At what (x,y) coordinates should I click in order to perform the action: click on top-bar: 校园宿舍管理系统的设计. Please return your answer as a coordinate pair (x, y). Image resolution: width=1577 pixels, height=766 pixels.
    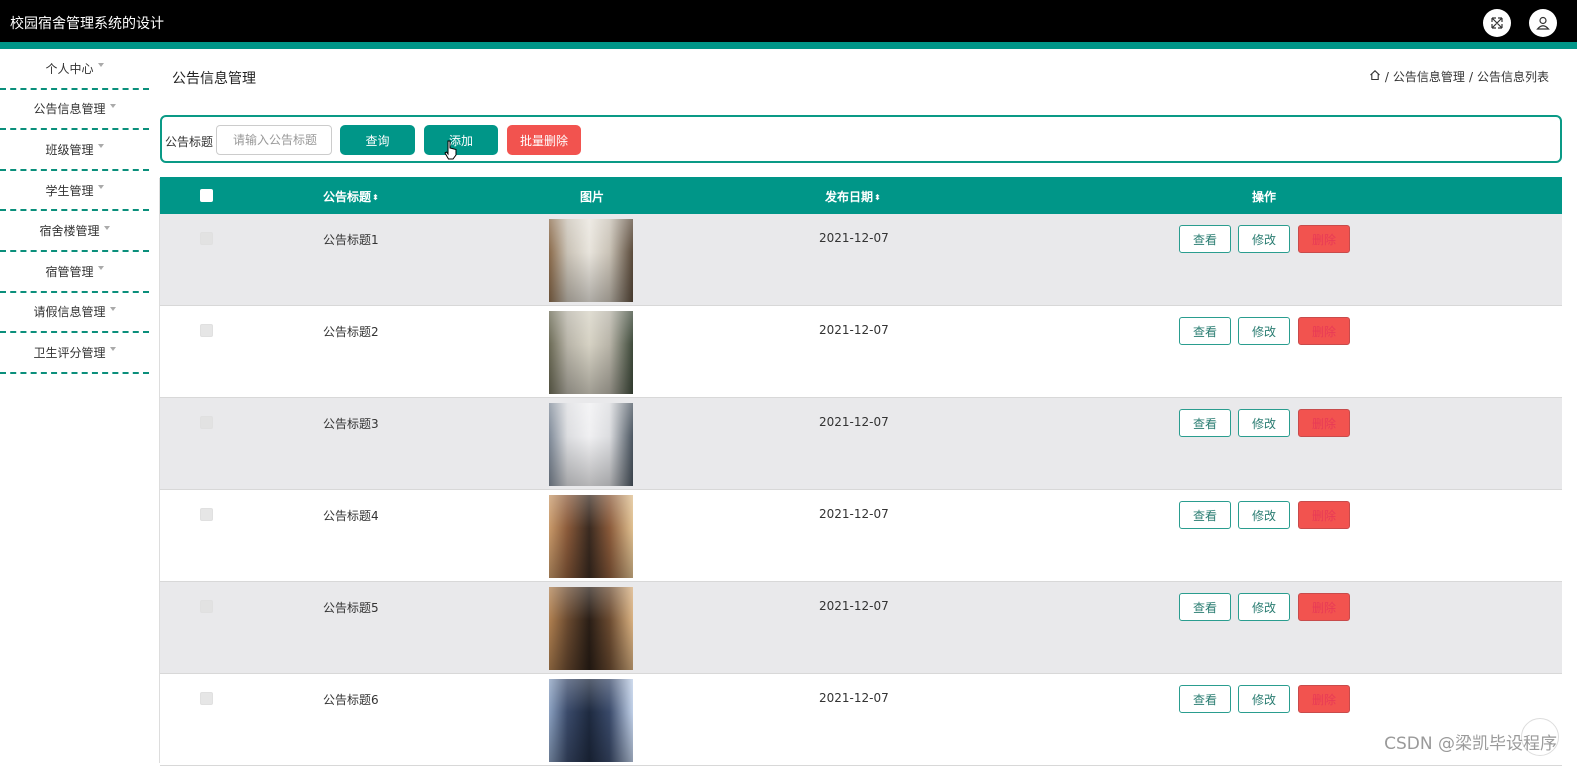
    Looking at the image, I should click on (788, 21).